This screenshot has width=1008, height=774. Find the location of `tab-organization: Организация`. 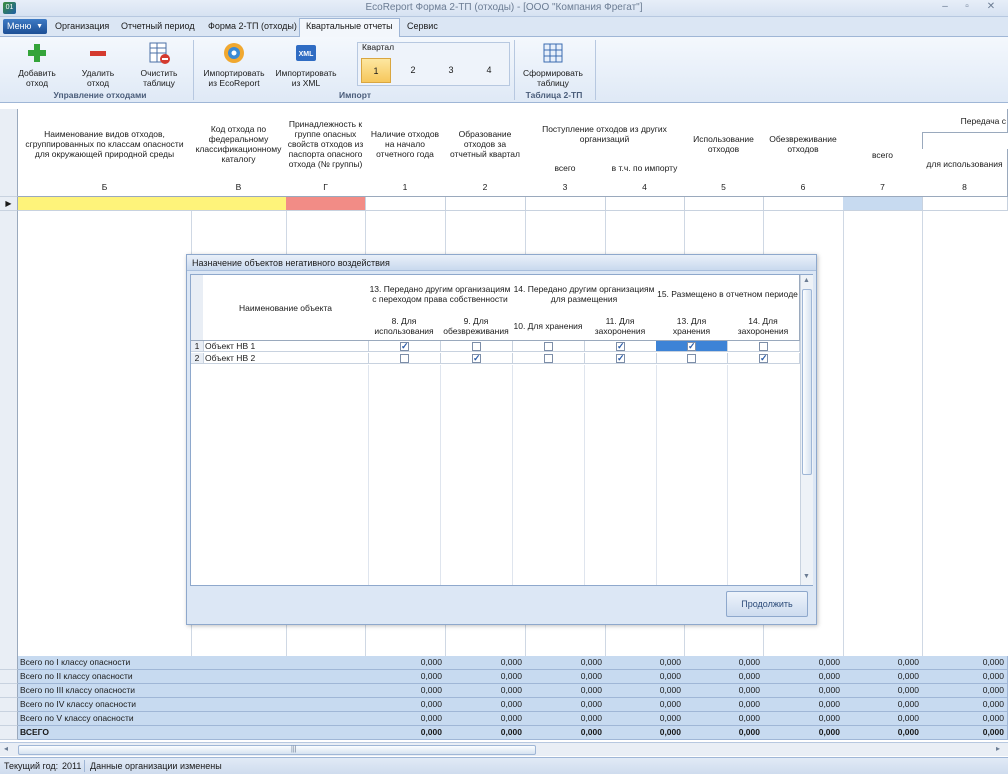

tab-organization: Организация is located at coordinates (82, 29).